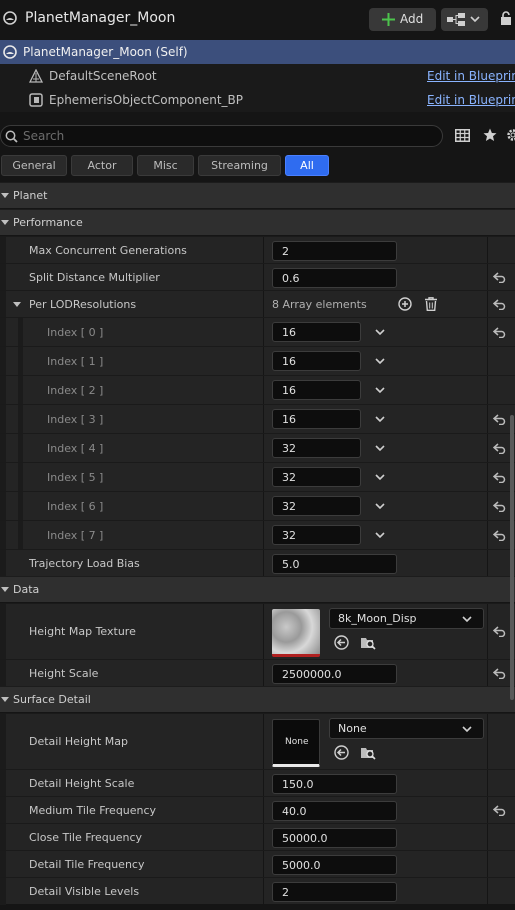 The image size is (515, 910). Describe the element at coordinates (307, 165) in the screenshot. I see `tab-all: All` at that location.